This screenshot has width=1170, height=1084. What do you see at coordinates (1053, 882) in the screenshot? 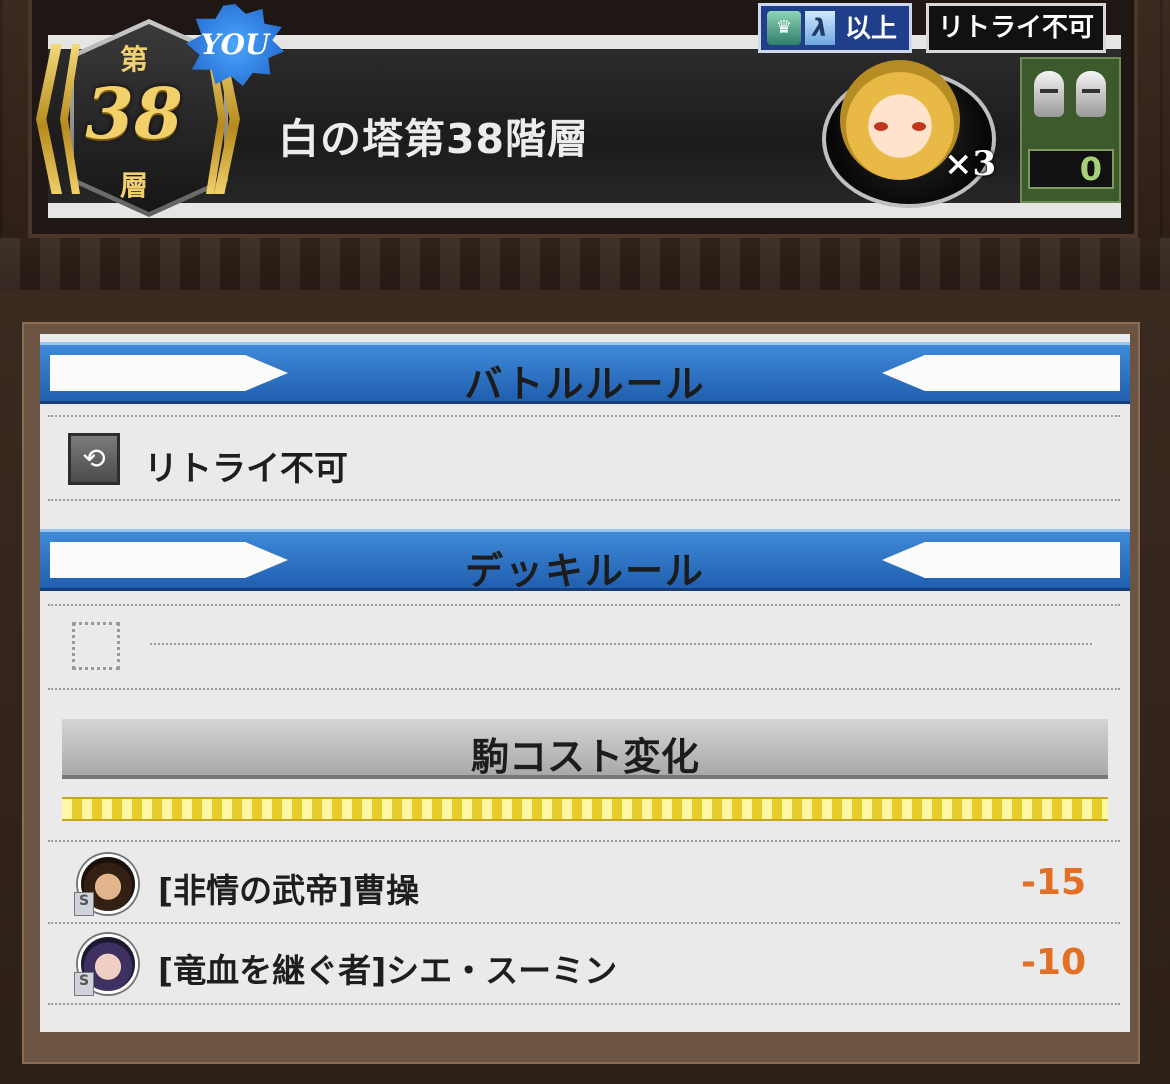
I see `unit-cost-delta: -15` at bounding box center [1053, 882].